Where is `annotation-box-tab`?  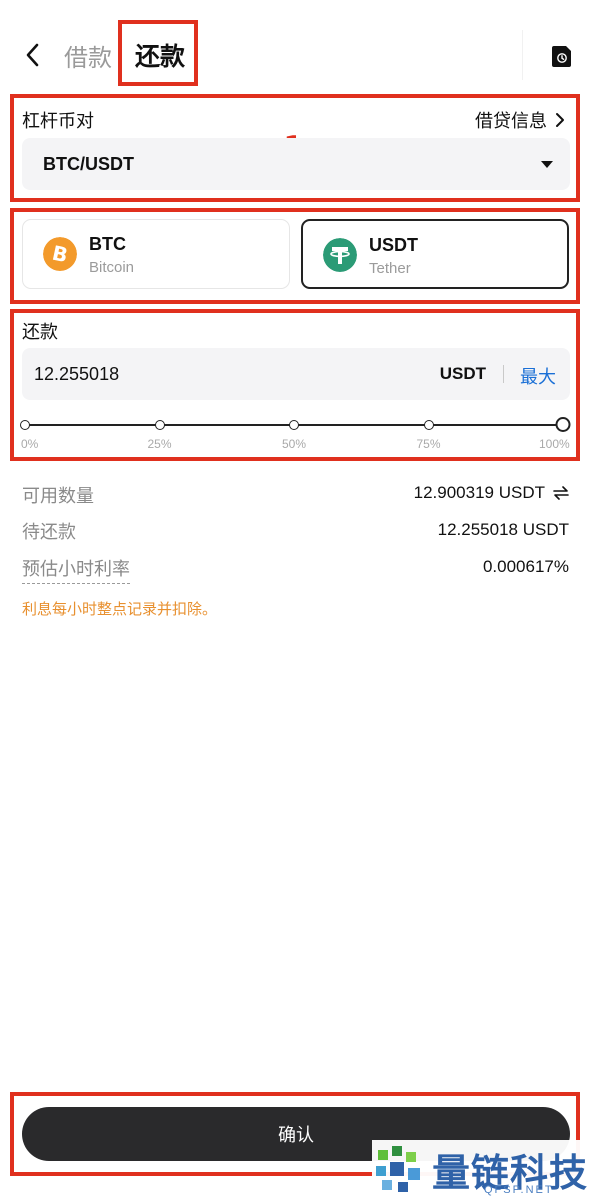
annotation-box-tab is located at coordinates (158, 53).